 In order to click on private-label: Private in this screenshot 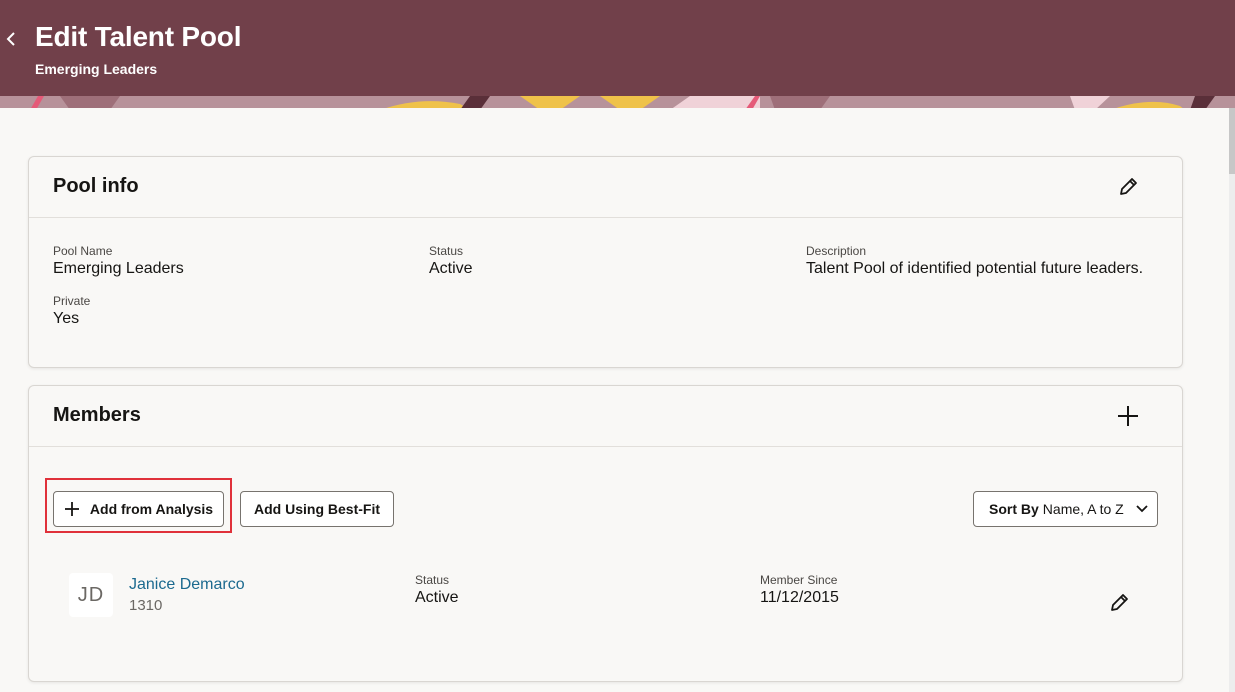, I will do `click(72, 301)`.